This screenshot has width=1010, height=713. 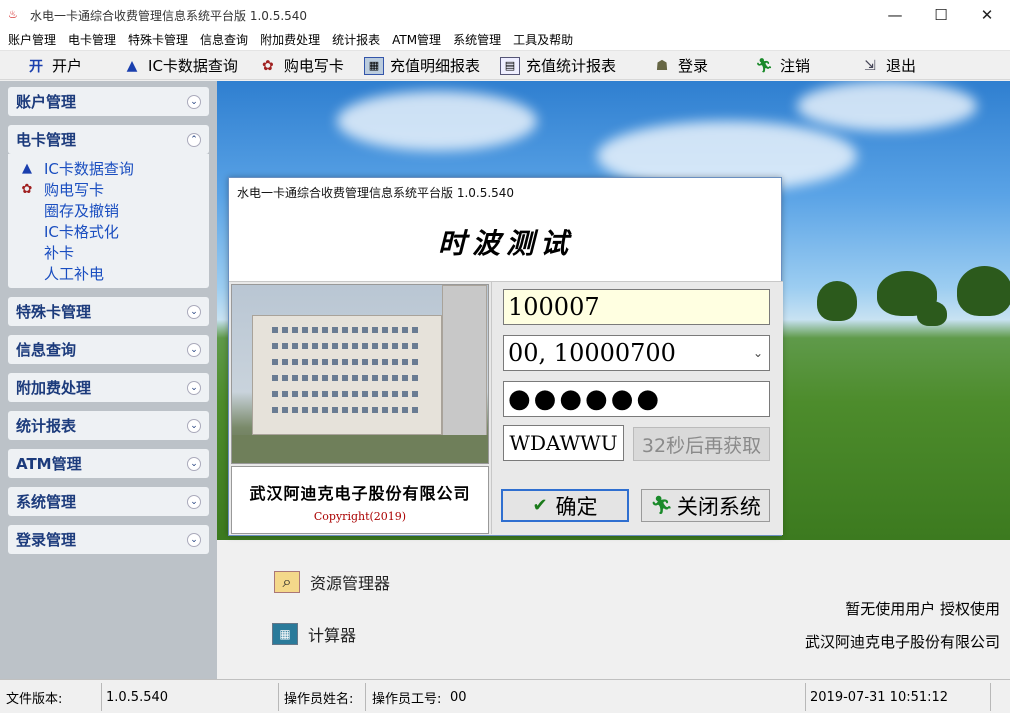 I want to click on exit-label: 退出, so click(x=901, y=66).